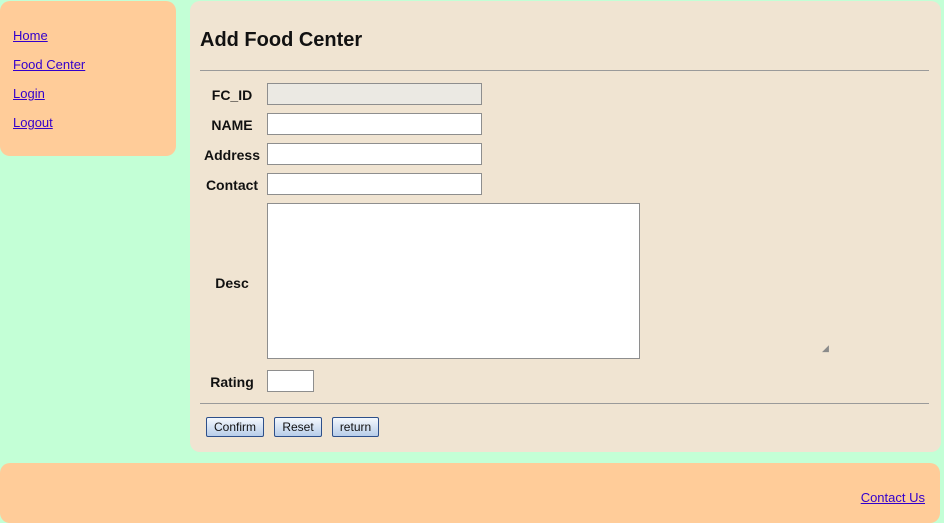 This screenshot has height=523, width=944. I want to click on return-button: return, so click(355, 427).